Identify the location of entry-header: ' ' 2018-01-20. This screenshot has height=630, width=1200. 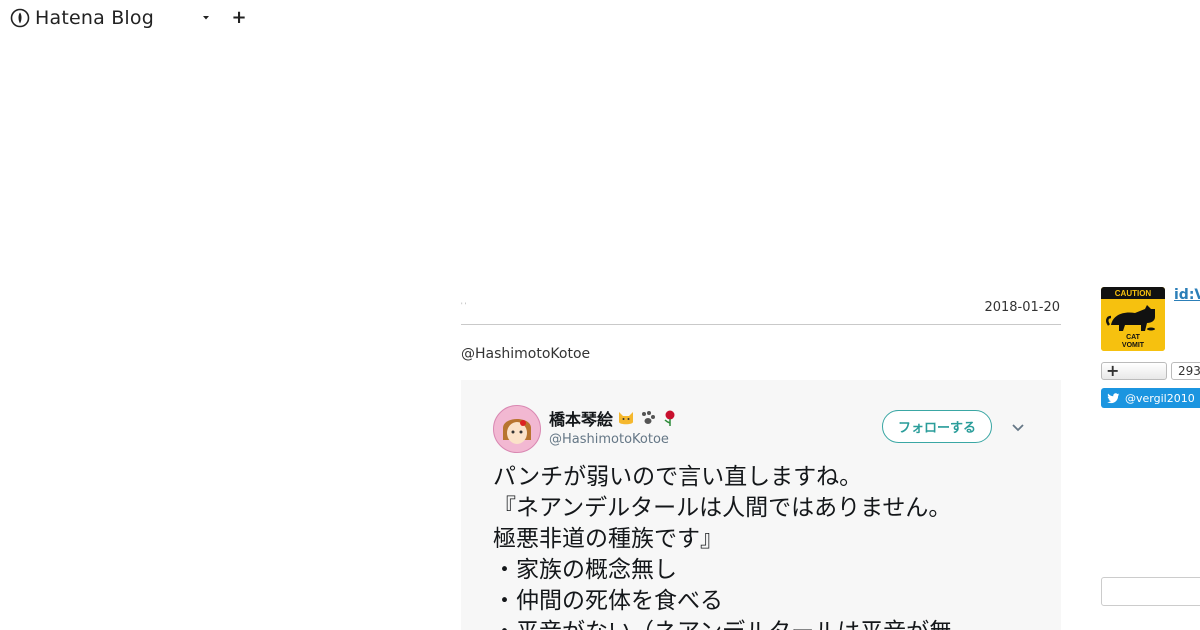
(761, 310).